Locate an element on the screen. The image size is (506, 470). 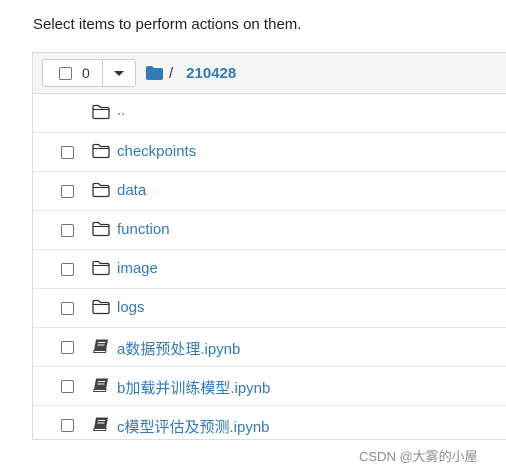
file-list-header: 0 / 210428 is located at coordinates (269, 73).